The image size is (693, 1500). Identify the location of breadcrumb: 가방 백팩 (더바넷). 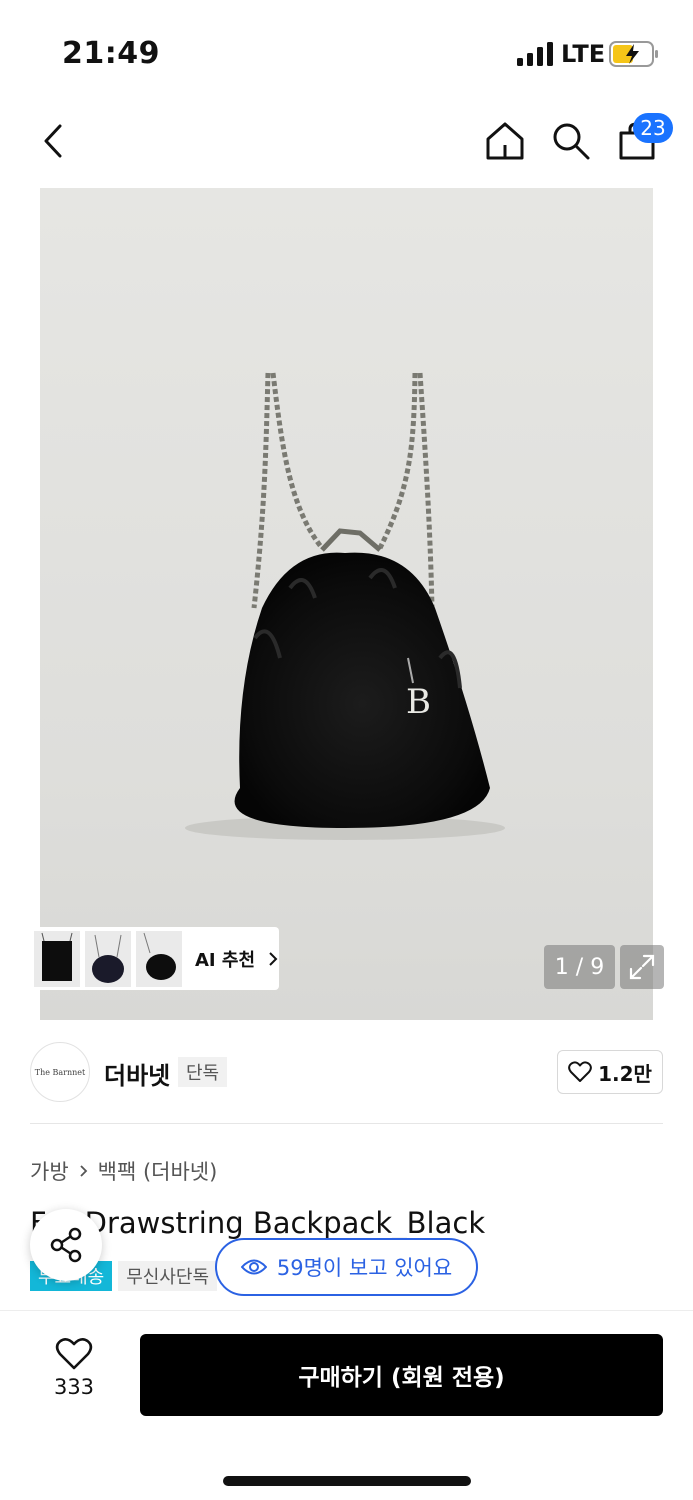
(123, 1171).